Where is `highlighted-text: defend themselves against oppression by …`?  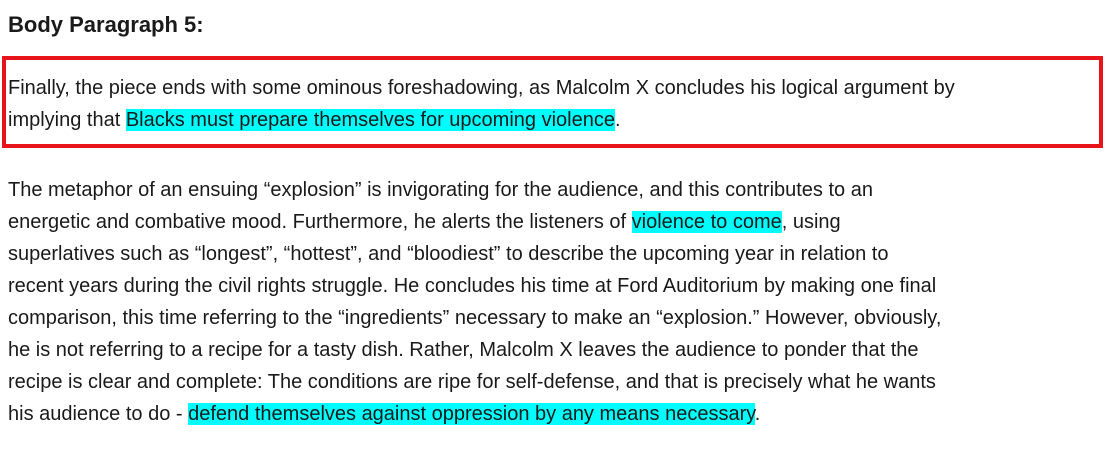
highlighted-text: defend themselves against oppression by … is located at coordinates (471, 414).